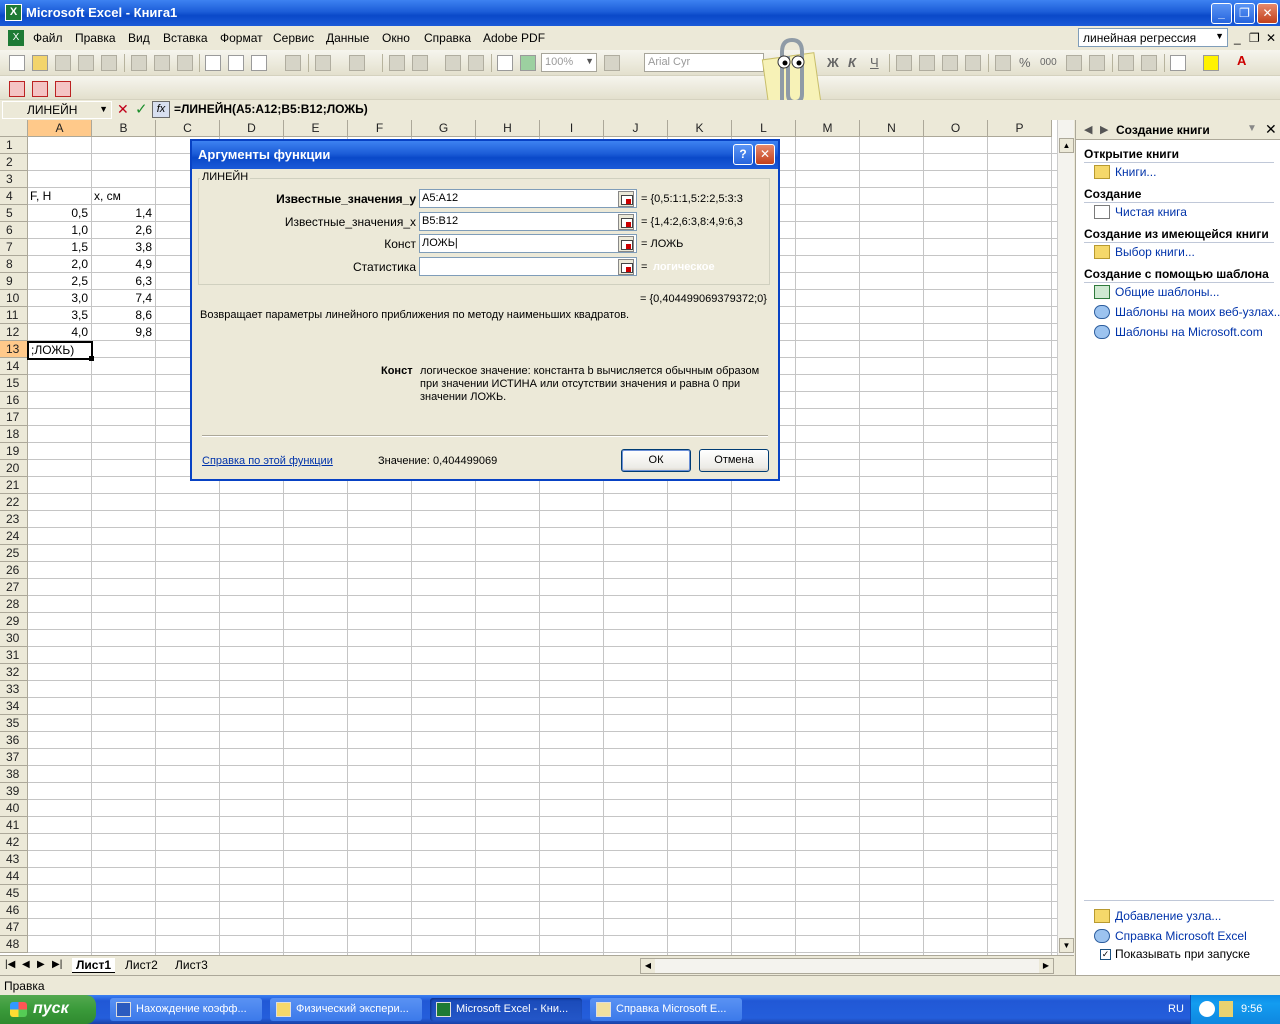 The image size is (1280, 1024). Describe the element at coordinates (63, 63) in the screenshot. I see `save-icon` at that location.